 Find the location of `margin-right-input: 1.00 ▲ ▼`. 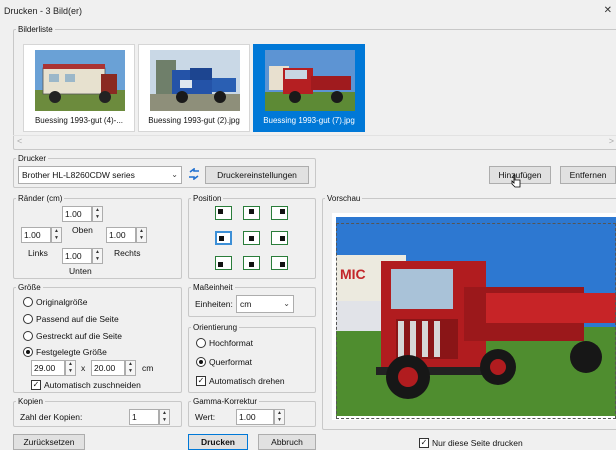

margin-right-input: 1.00 ▲ ▼ is located at coordinates (126, 235).